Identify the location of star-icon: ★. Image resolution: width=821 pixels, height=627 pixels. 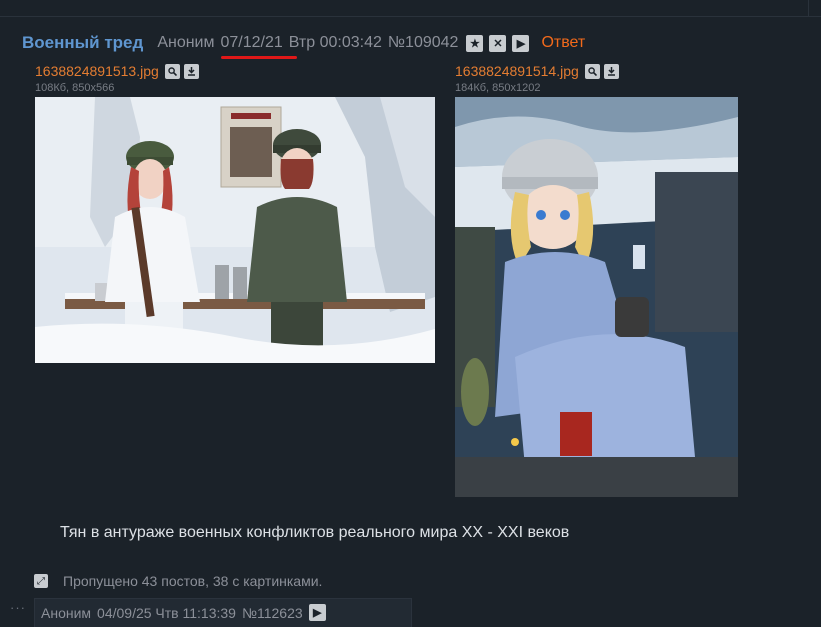
(475, 43).